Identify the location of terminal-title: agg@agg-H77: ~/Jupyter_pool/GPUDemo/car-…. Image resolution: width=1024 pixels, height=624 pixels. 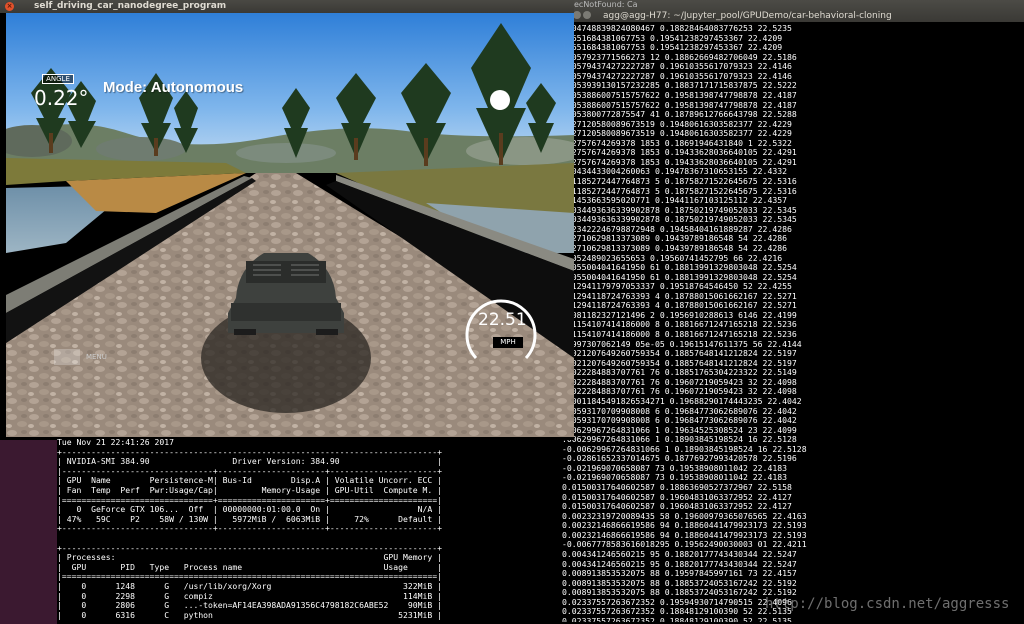
(747, 16).